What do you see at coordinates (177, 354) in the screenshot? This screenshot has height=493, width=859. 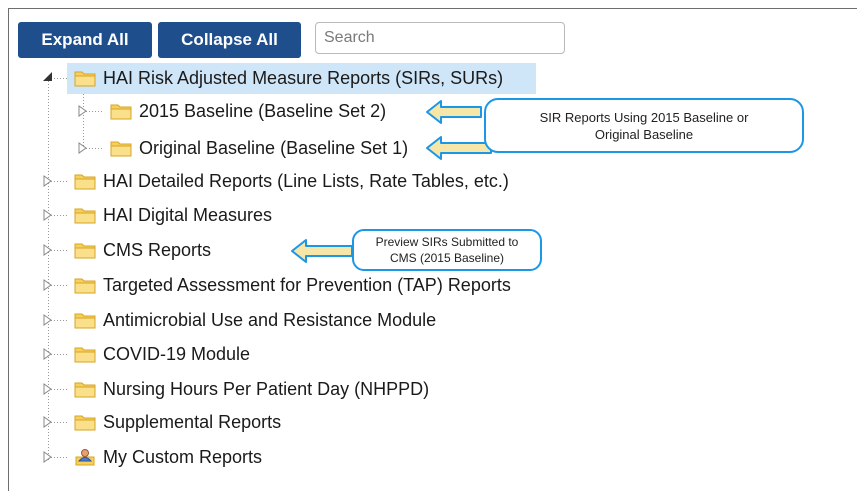 I see `tree-item-label: COVID-19 Module` at bounding box center [177, 354].